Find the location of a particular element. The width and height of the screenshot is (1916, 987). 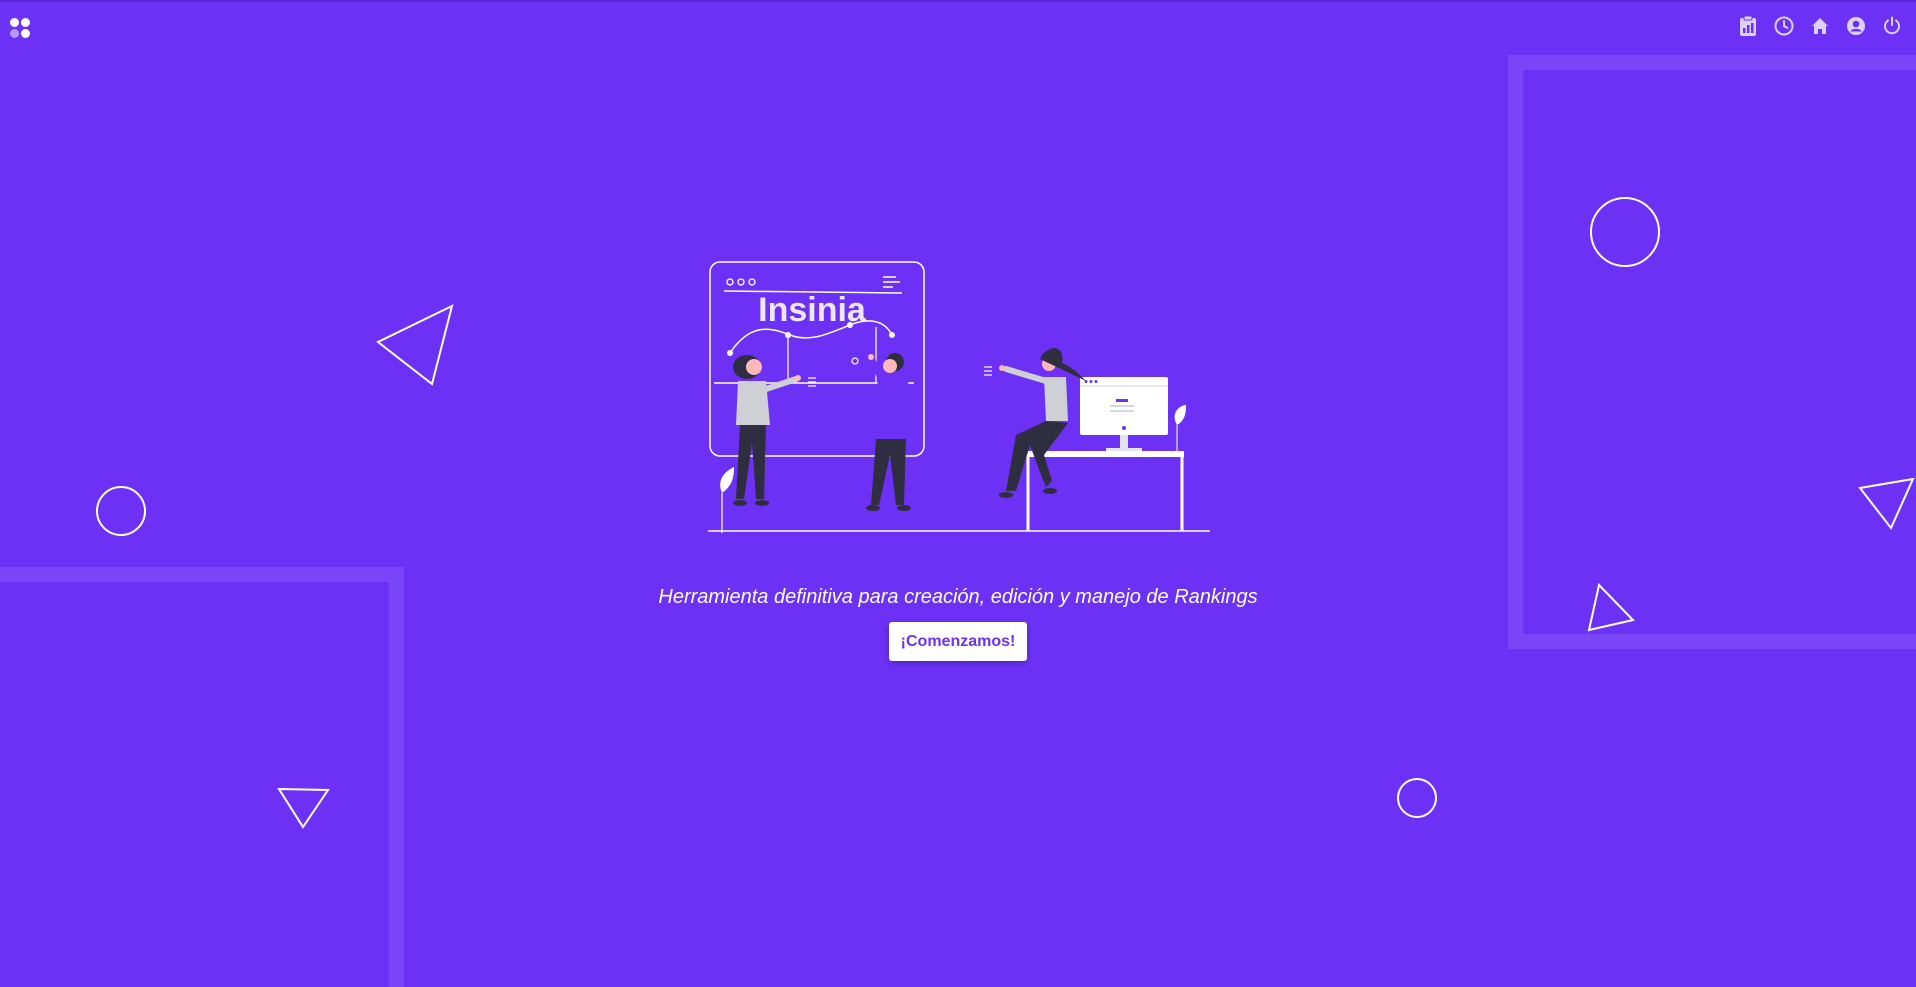

header-nav is located at coordinates (1820, 26).